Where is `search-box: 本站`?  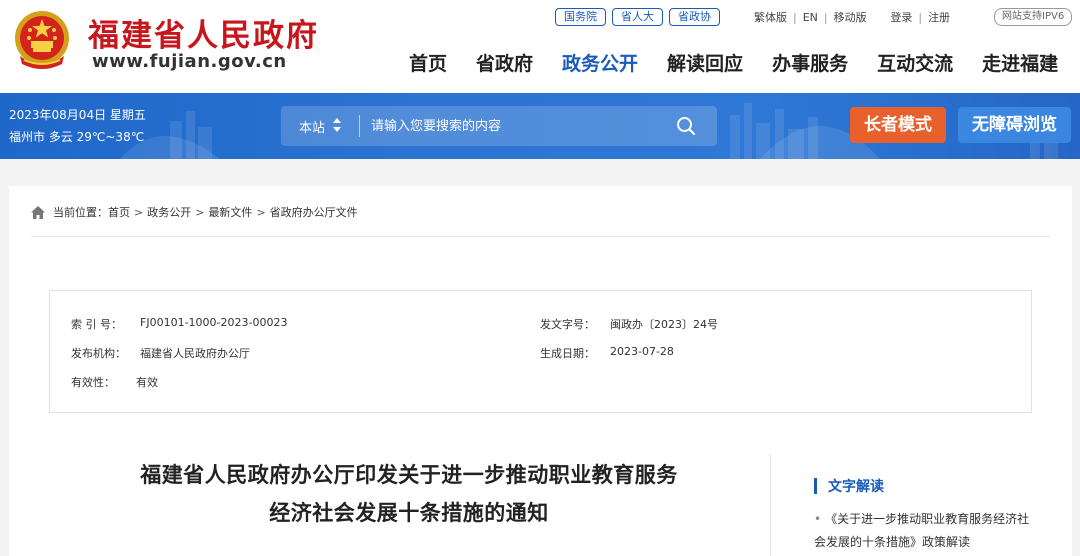 search-box: 本站 is located at coordinates (499, 126).